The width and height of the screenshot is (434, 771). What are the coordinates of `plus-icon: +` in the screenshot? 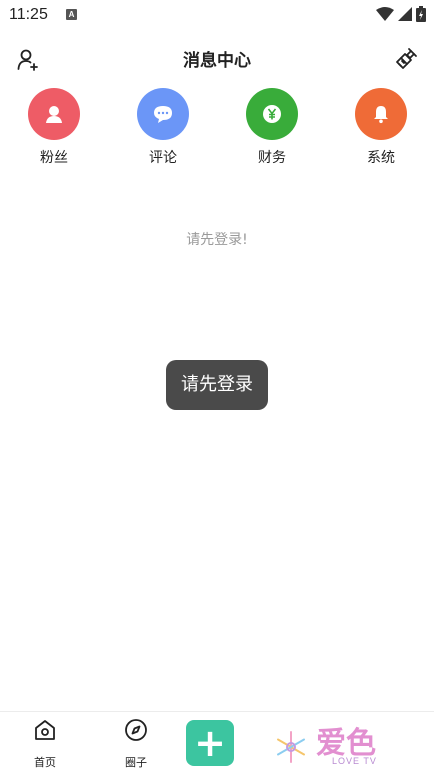 It's located at (210, 743).